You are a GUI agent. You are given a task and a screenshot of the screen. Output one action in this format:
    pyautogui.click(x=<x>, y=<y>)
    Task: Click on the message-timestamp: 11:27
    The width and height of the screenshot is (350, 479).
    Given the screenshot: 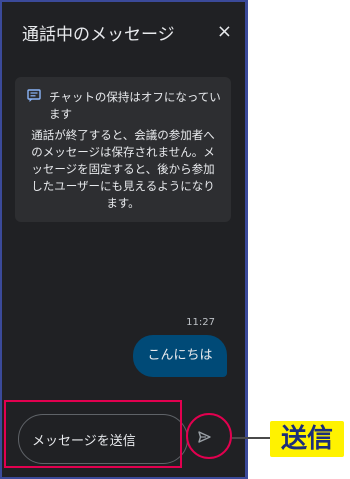 What is the action you would take?
    pyautogui.click(x=200, y=322)
    